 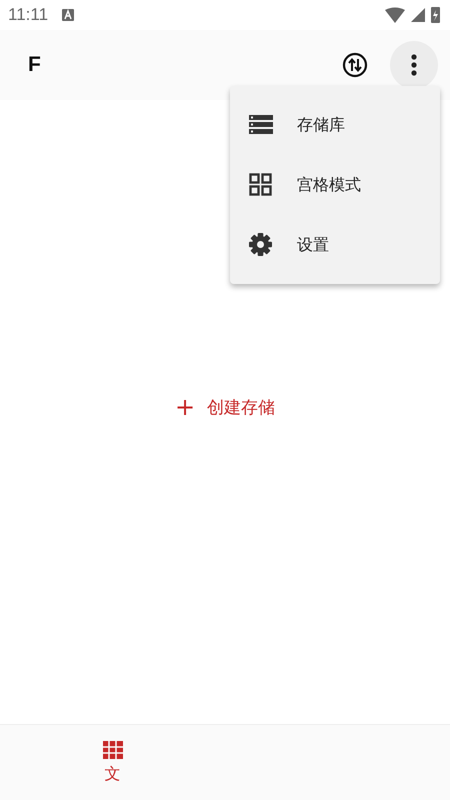 I want to click on more-button, so click(x=414, y=65).